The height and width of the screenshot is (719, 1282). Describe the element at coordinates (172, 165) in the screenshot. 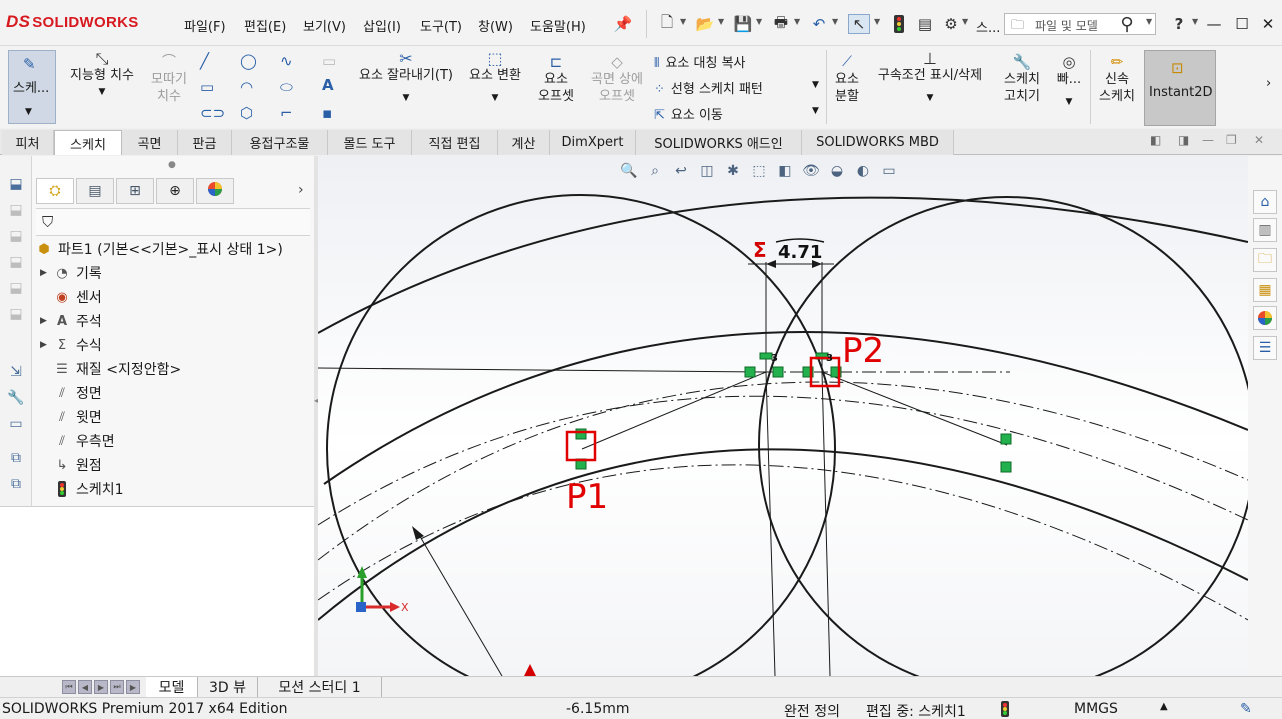

I see `resize-handle-icon: ●` at that location.